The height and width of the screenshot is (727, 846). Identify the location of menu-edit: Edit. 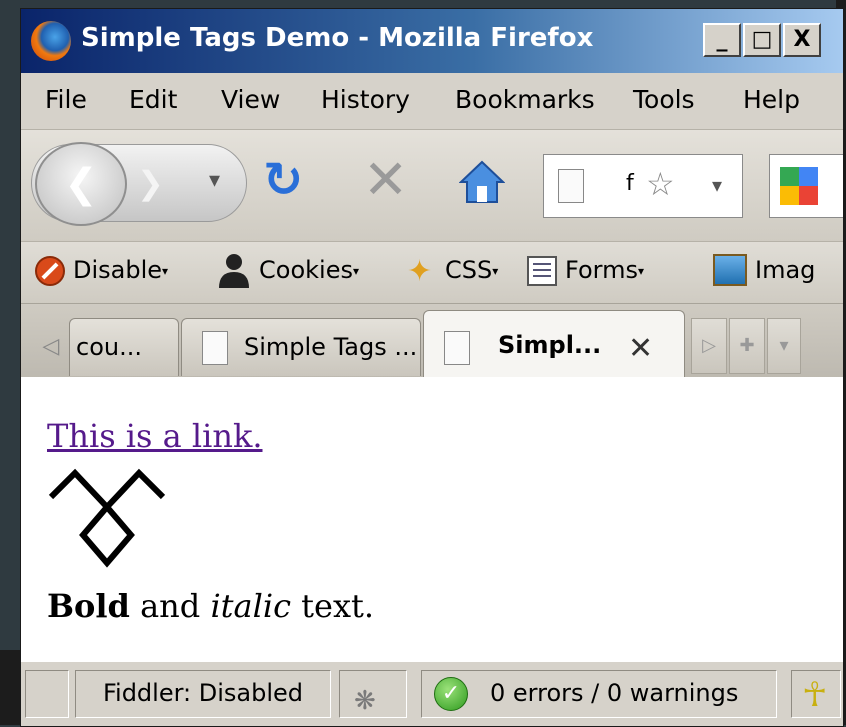
(153, 99).